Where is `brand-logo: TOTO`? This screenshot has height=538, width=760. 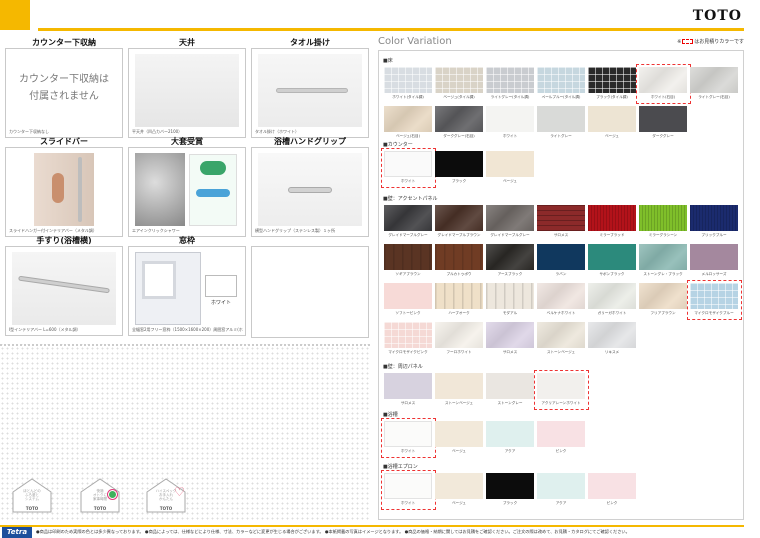 brand-logo: TOTO is located at coordinates (717, 16).